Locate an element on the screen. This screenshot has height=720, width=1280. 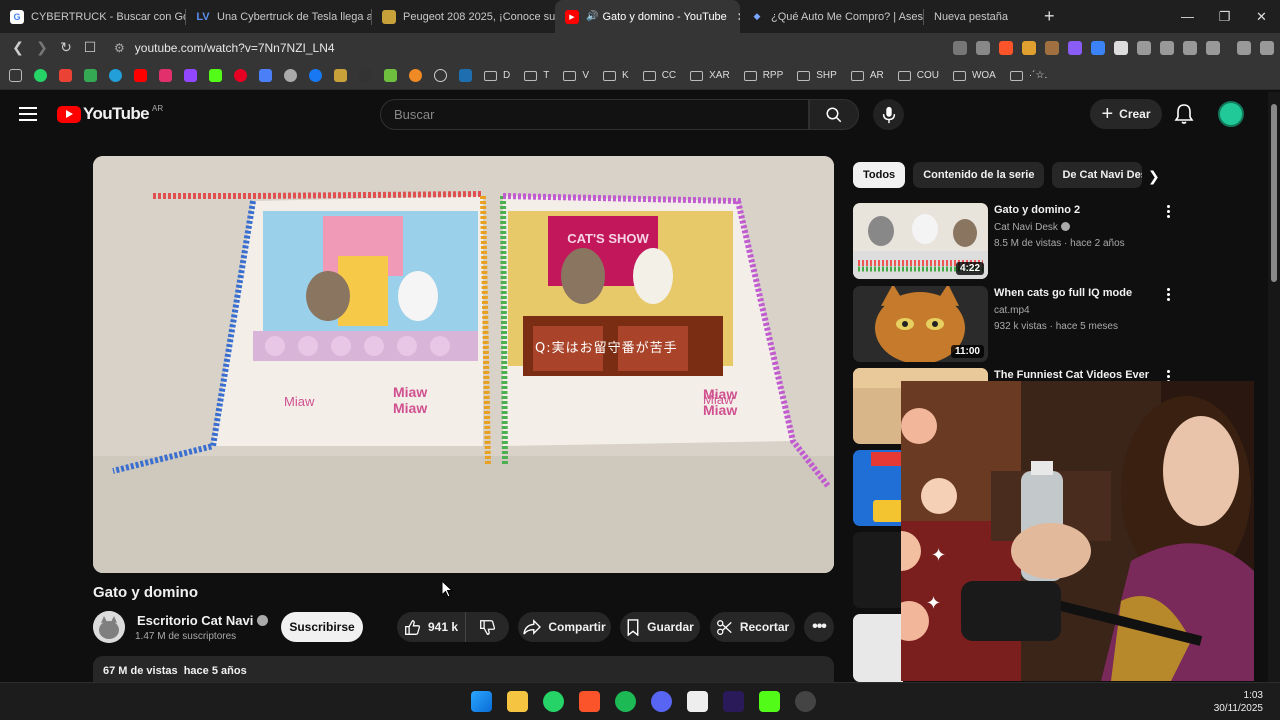
scrollbar-thumb is located at coordinates (1274, 193).